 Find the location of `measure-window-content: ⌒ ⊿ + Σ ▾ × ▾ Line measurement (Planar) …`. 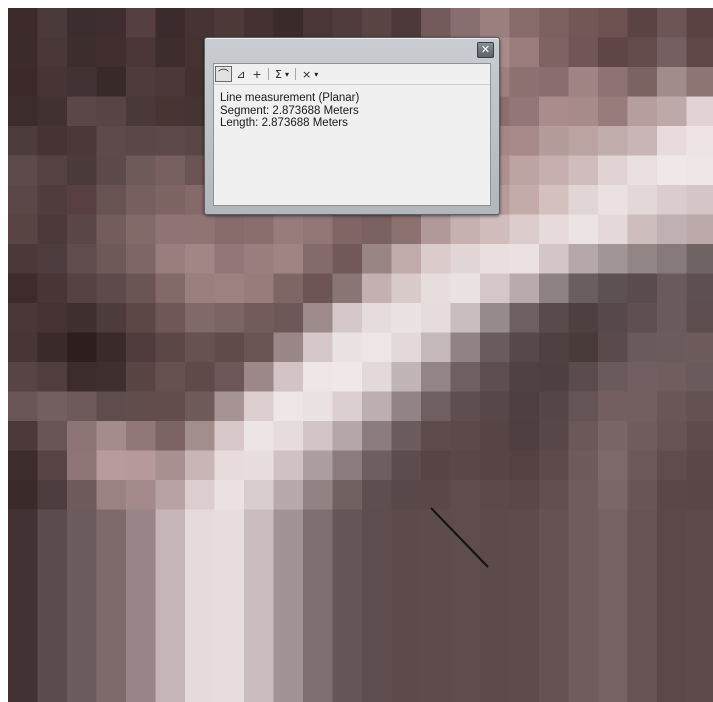

measure-window-content: ⌒ ⊿ + Σ ▾ × ▾ Line measurement (Planar) … is located at coordinates (352, 134).